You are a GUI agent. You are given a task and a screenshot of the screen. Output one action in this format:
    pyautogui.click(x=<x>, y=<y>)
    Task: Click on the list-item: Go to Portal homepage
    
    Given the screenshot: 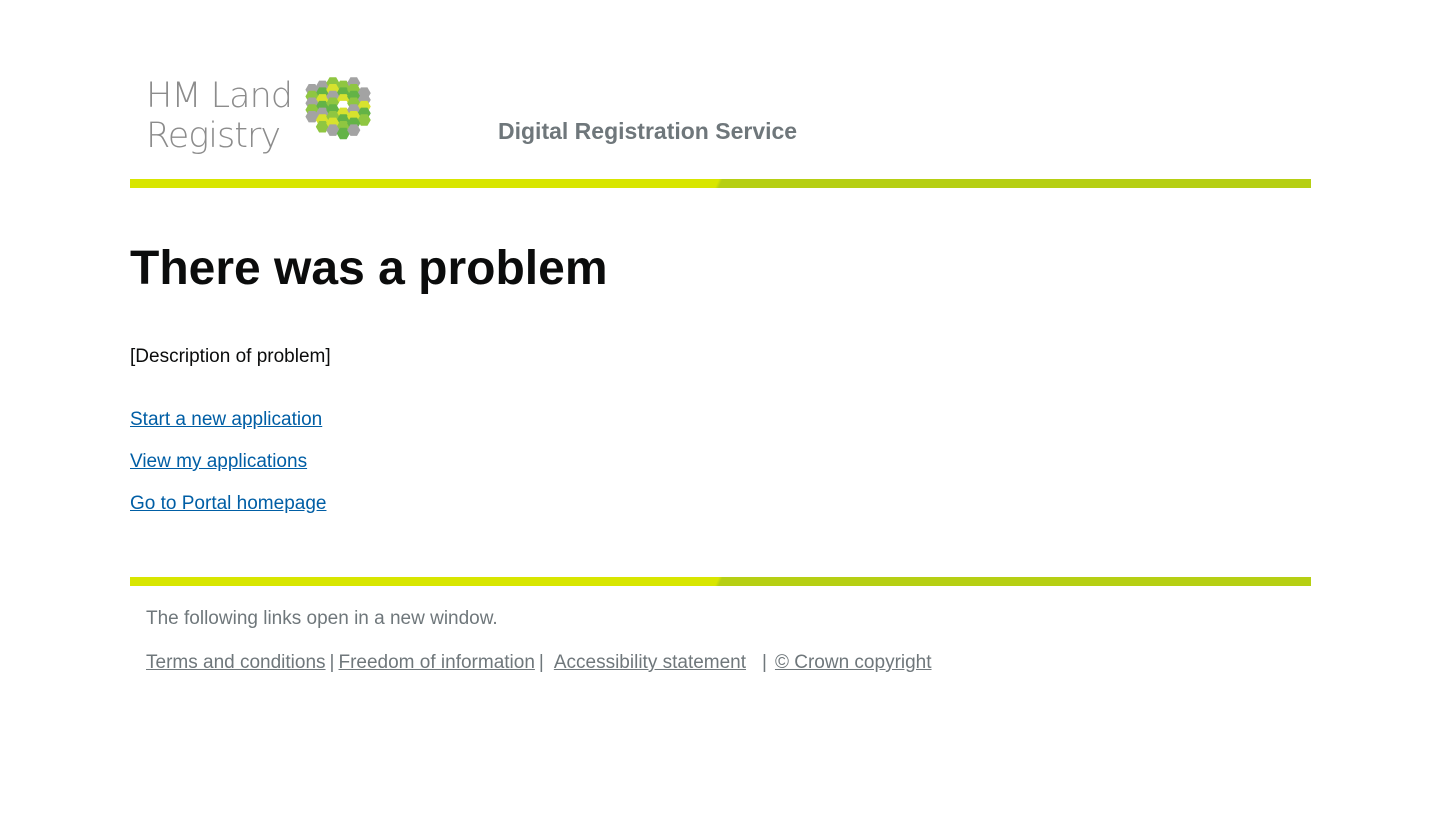 What is the action you would take?
    pyautogui.click(x=228, y=513)
    